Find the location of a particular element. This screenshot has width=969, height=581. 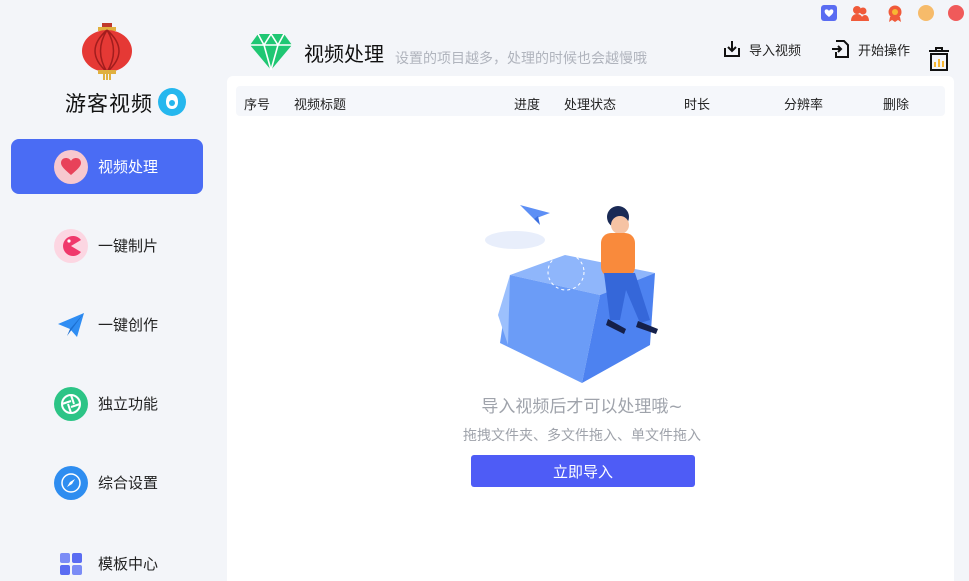

sidebar-item-video-process: 视频处理 is located at coordinates (107, 166).